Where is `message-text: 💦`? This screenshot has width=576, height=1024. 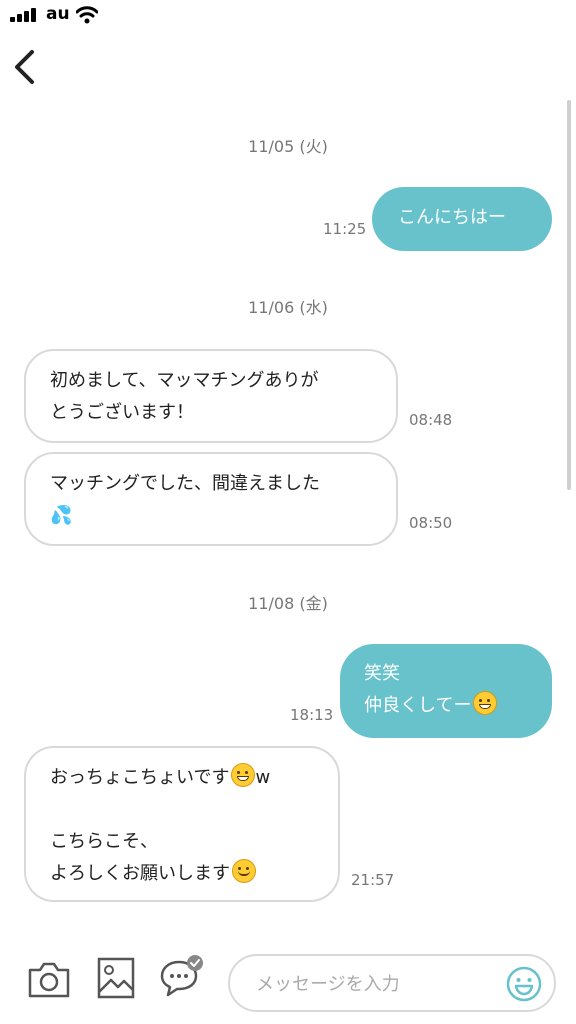 message-text: 💦 is located at coordinates (61, 515).